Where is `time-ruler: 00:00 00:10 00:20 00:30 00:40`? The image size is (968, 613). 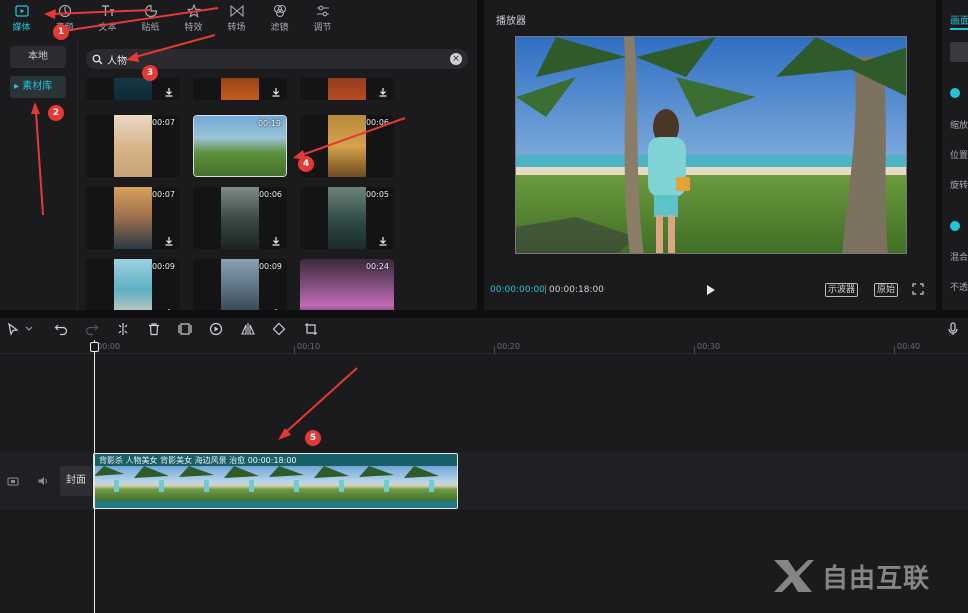
time-ruler: 00:00 00:10 00:20 00:30 00:40 is located at coordinates (484, 347).